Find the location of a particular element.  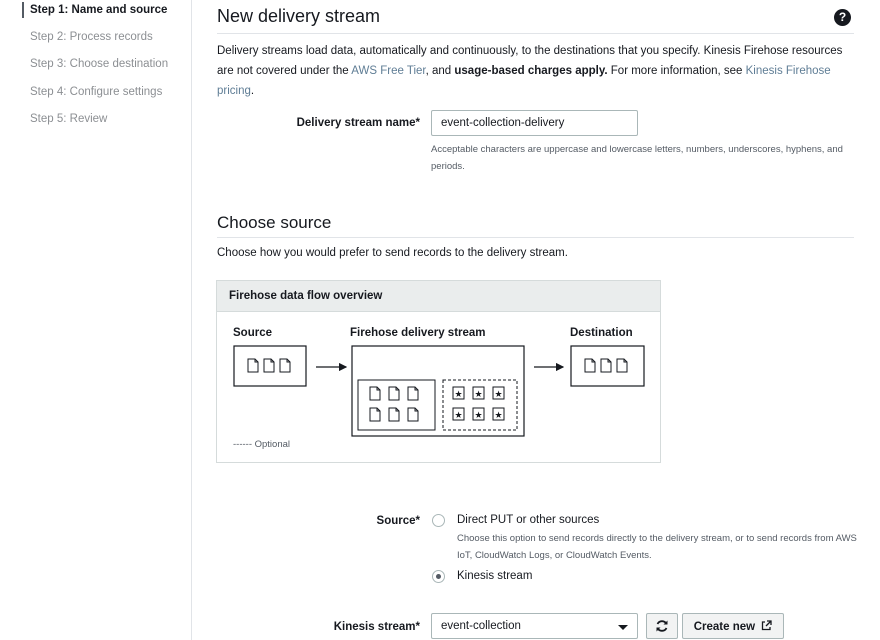

step-3-link: Step 3: Choose destination is located at coordinates (99, 64).